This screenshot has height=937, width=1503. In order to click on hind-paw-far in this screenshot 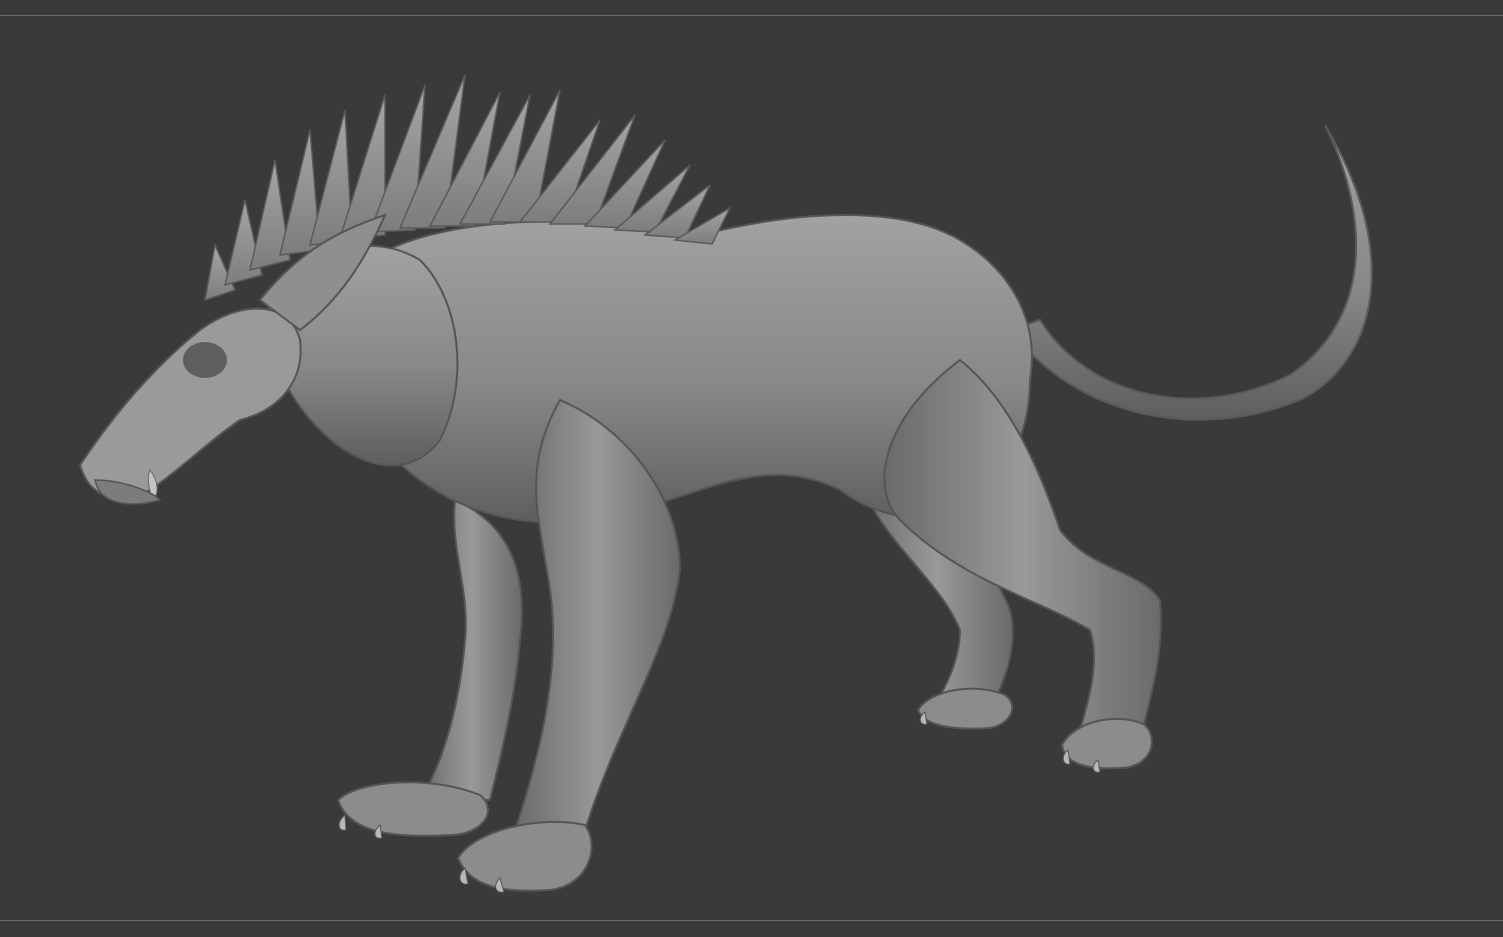, I will do `click(965, 708)`.